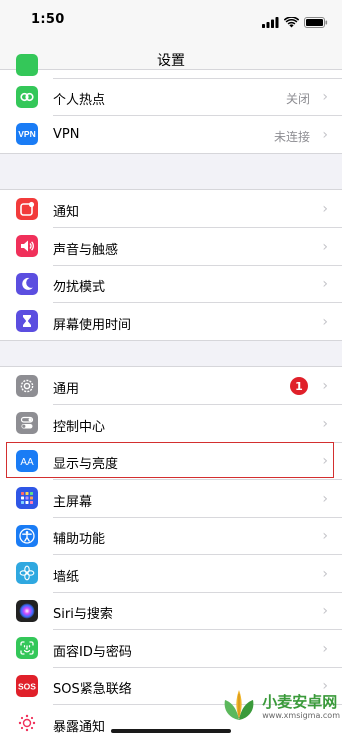  What do you see at coordinates (27, 208) in the screenshot?
I see `notifications-icon` at bounding box center [27, 208].